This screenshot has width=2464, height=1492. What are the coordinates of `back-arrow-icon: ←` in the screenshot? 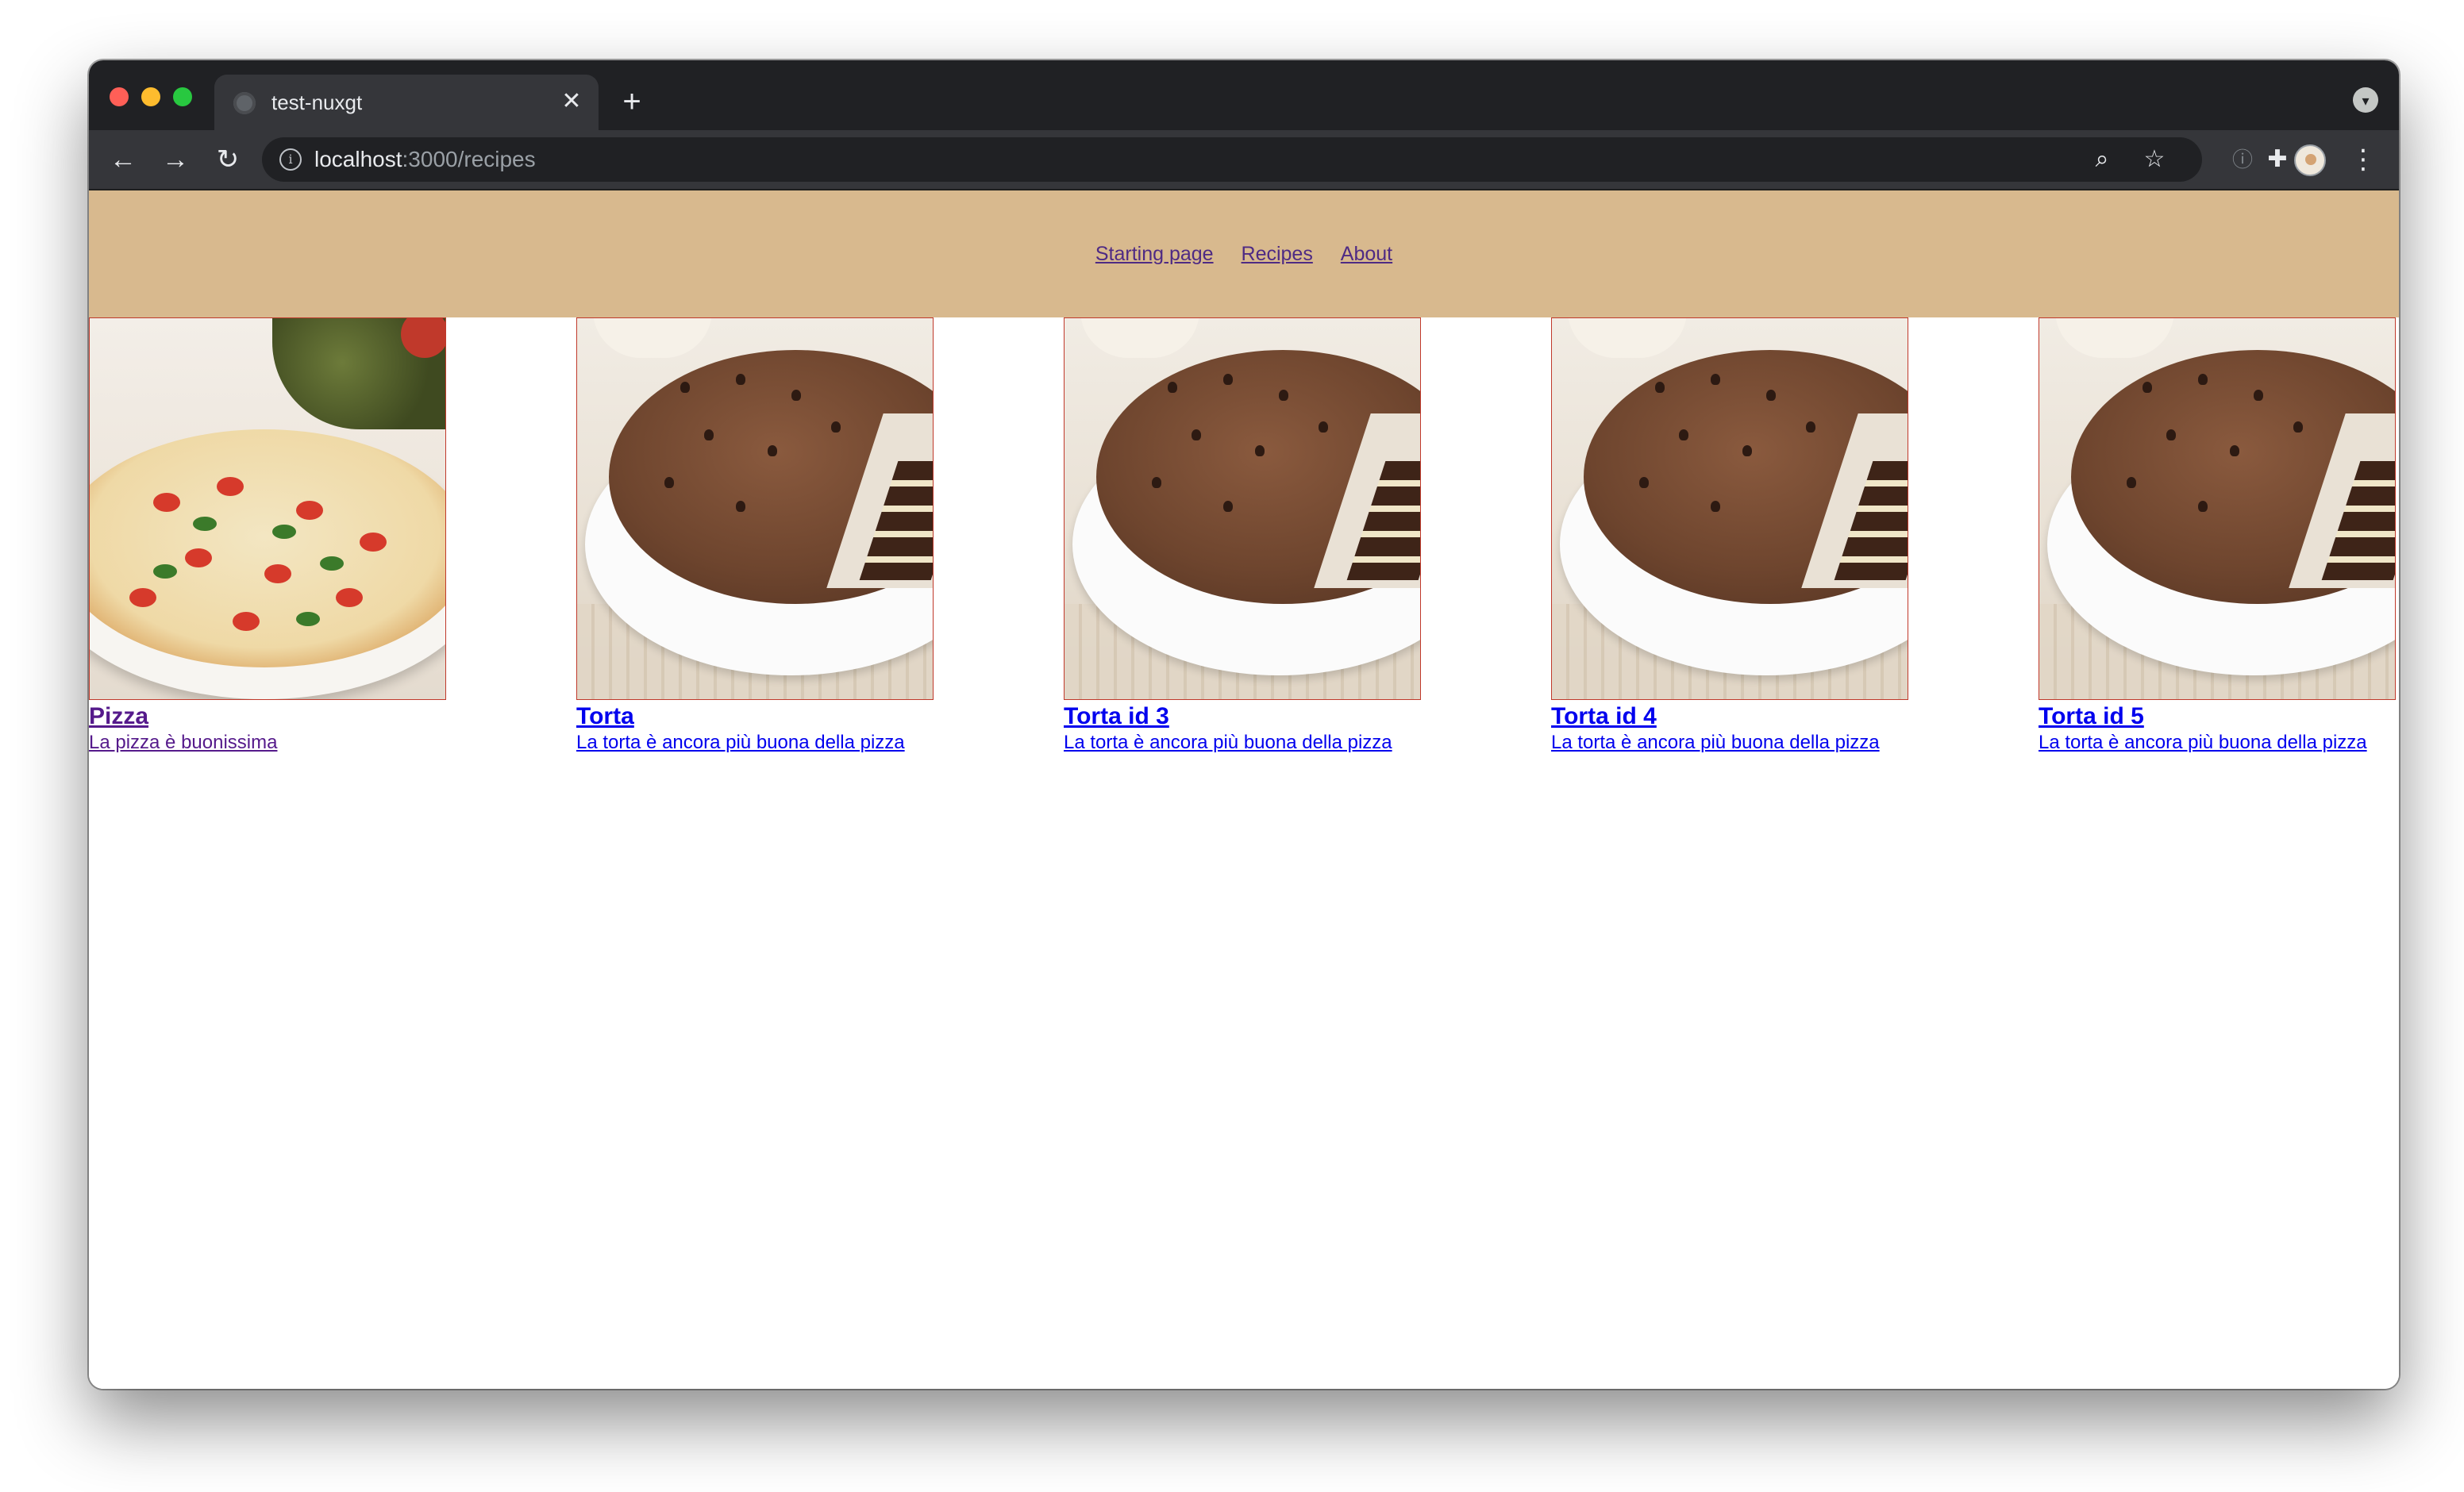 It's located at (123, 159).